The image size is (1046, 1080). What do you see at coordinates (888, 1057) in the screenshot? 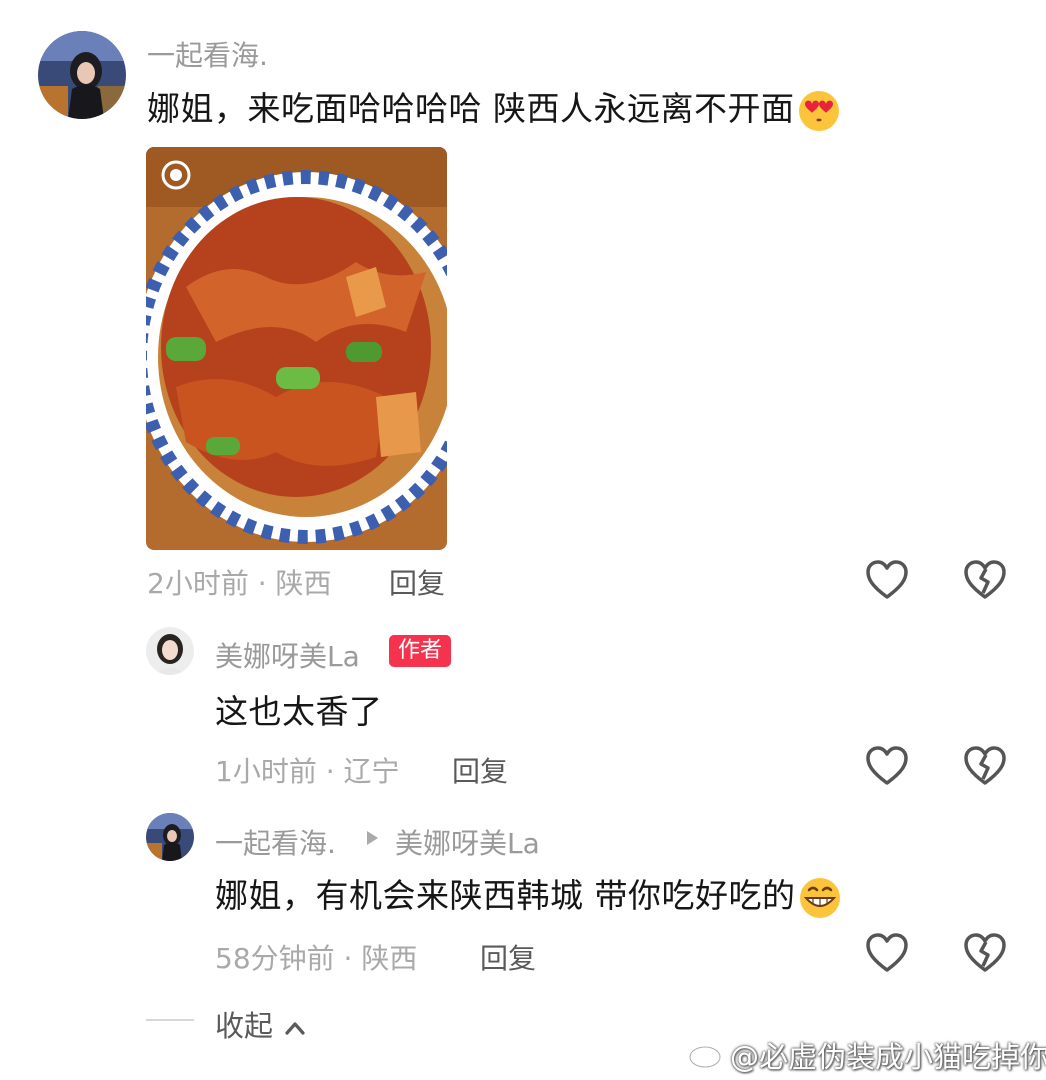
I see `watermark-text: @必虚伪装成小猫吃掉你` at bounding box center [888, 1057].